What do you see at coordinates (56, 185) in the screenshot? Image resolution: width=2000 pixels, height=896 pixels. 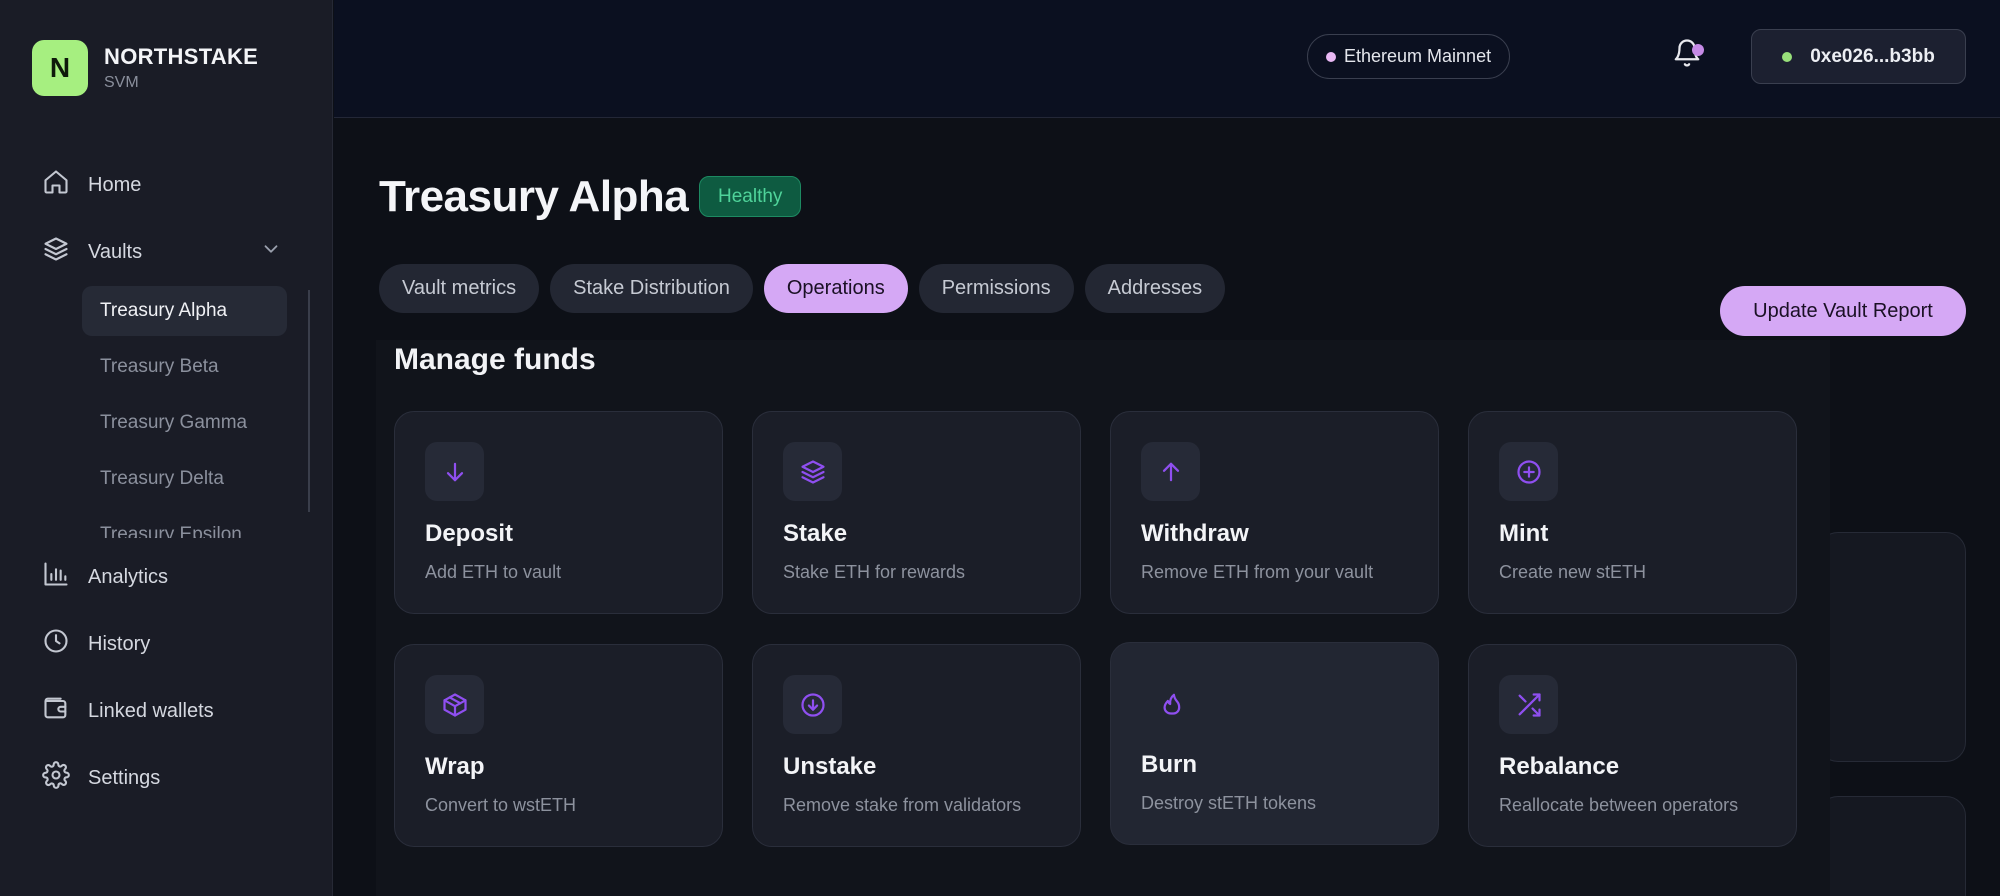 I see `home-icon` at bounding box center [56, 185].